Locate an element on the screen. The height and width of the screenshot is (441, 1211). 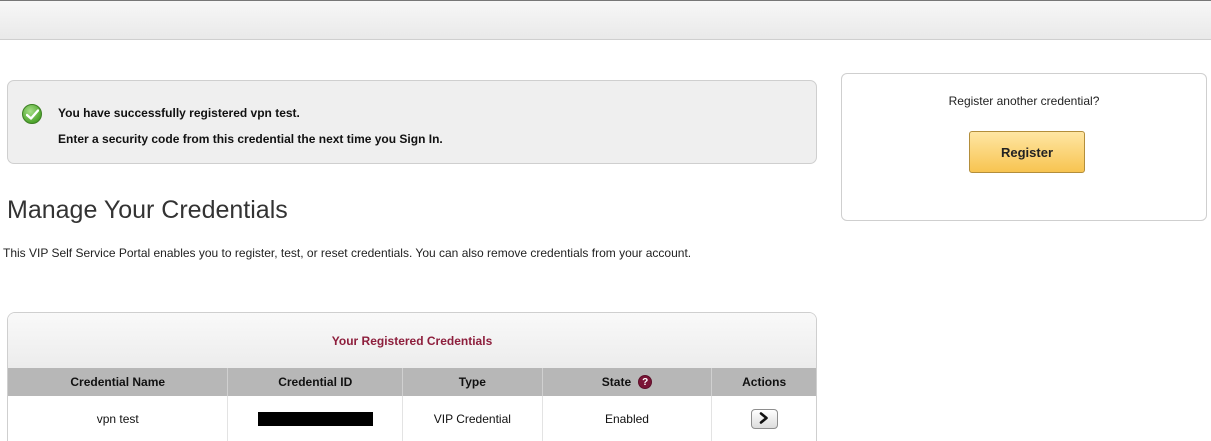
column-header-state: State ? is located at coordinates (628, 382).